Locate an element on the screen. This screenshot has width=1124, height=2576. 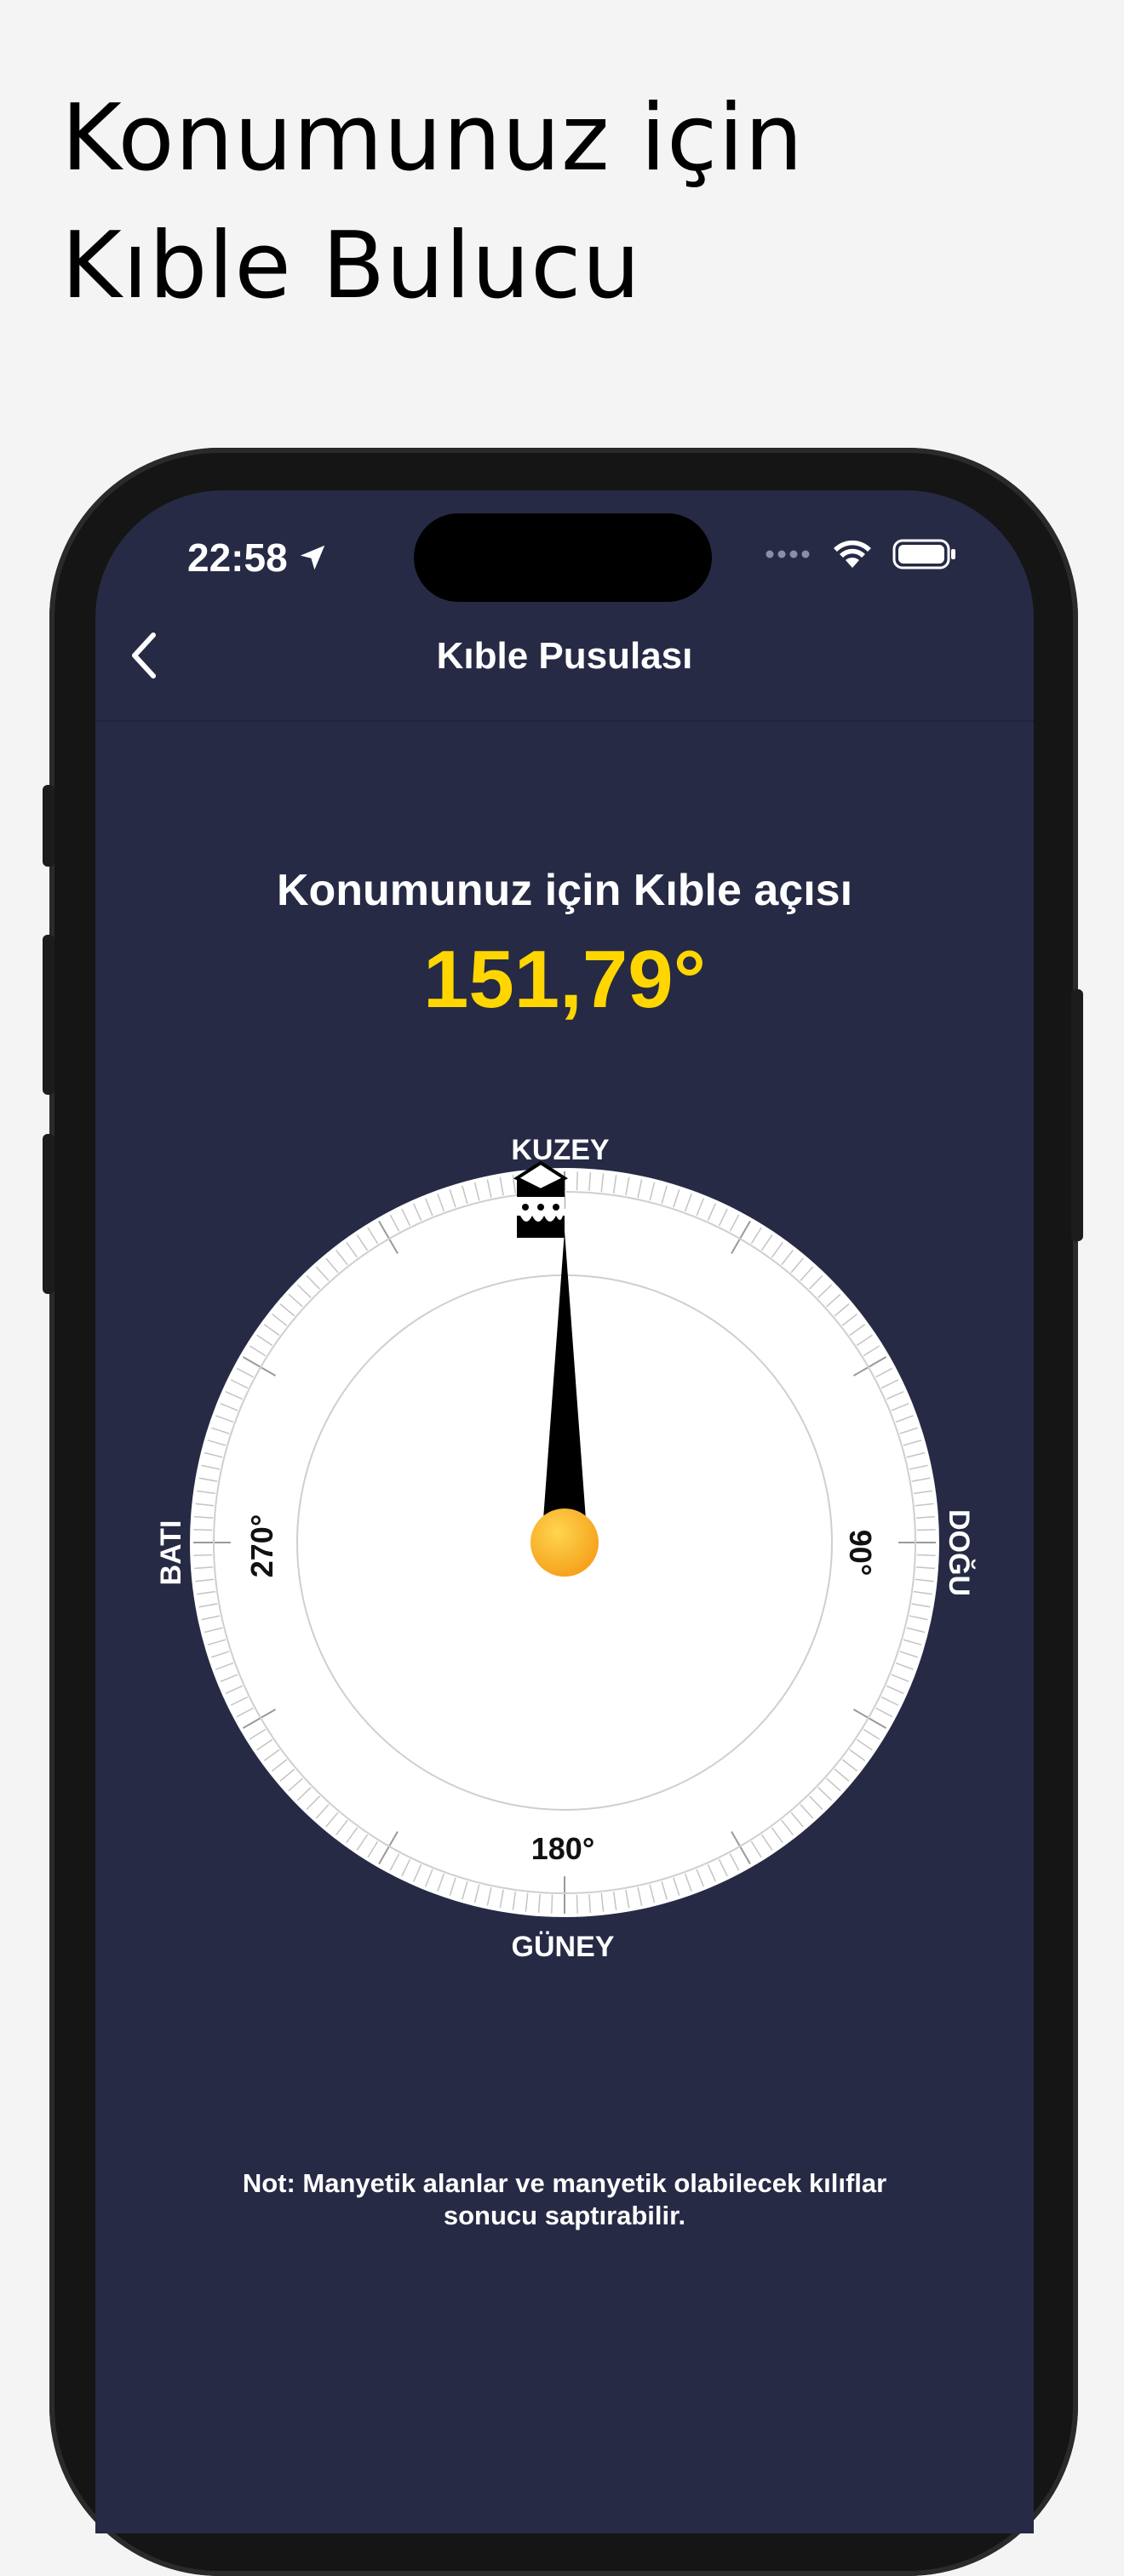
cardinal-west: BATI is located at coordinates (171, 1553).